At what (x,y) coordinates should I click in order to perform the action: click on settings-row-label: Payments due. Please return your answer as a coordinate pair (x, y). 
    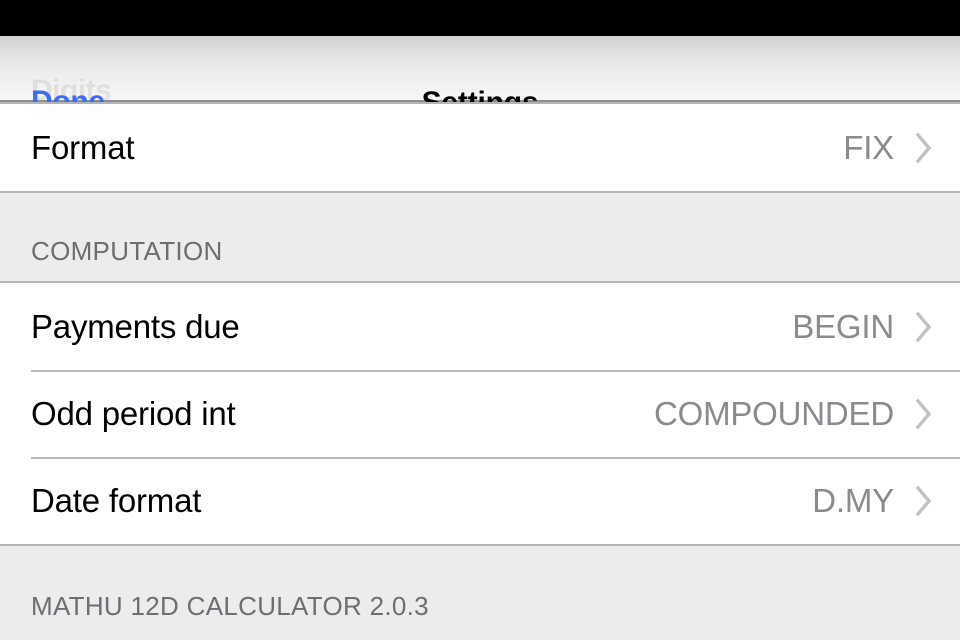
    Looking at the image, I should click on (135, 326).